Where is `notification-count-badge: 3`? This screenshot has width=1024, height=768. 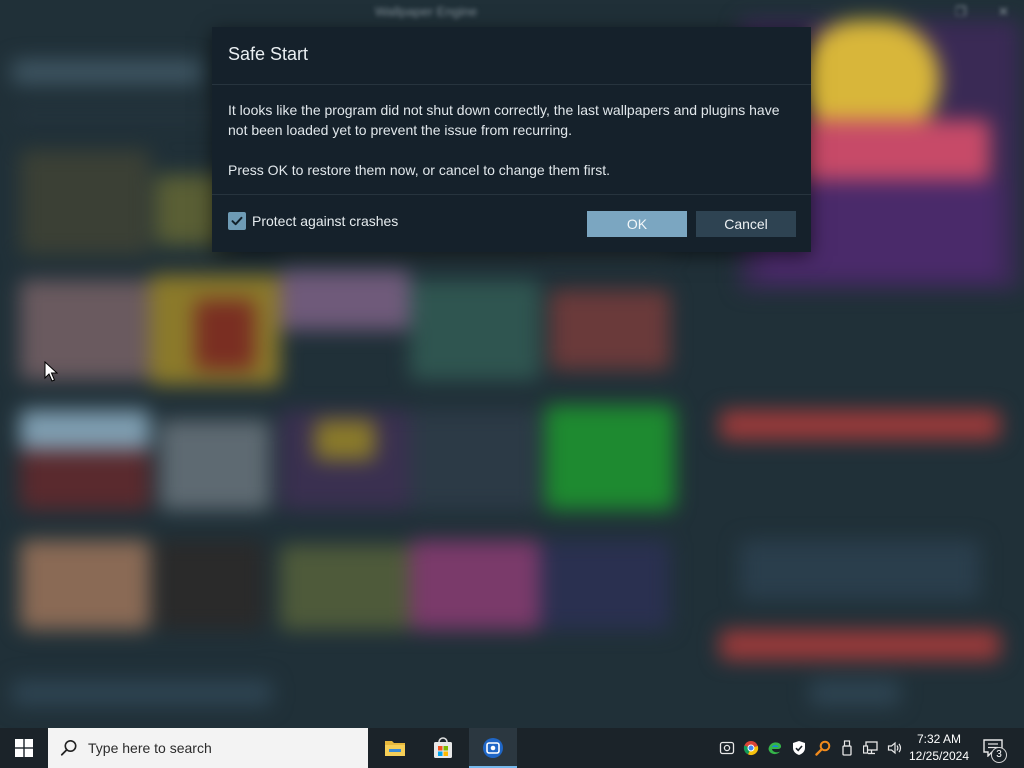
notification-count-badge: 3 is located at coordinates (999, 755).